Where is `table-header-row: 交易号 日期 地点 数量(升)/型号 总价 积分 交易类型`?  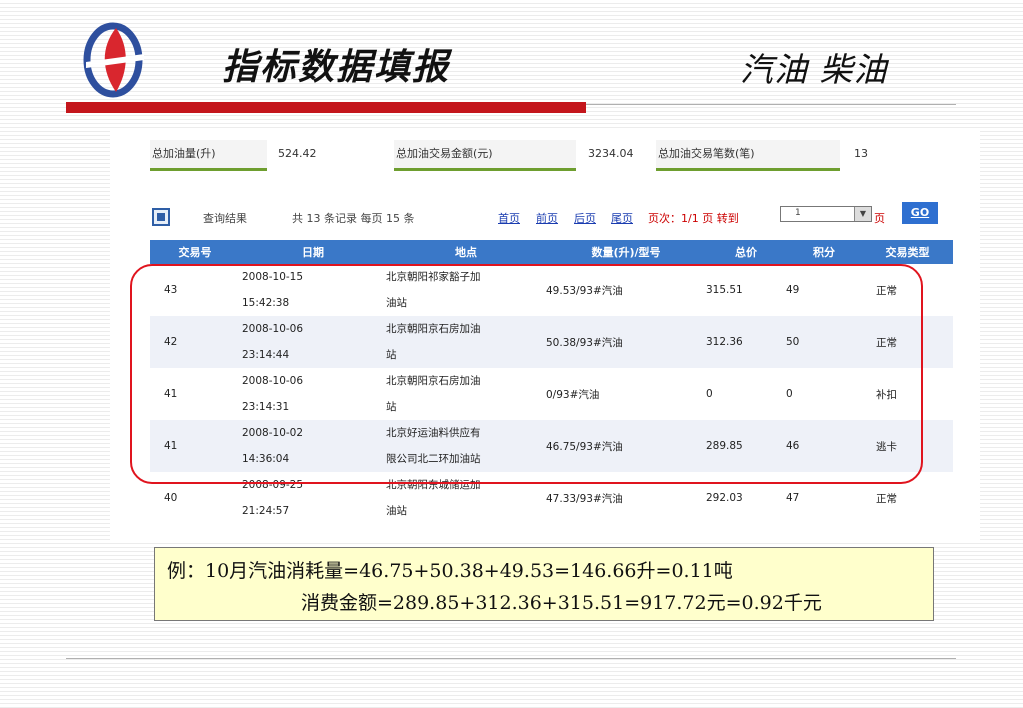
table-header-row: 交易号 日期 地点 数量(升)/型号 总价 积分 交易类型 is located at coordinates (551, 252).